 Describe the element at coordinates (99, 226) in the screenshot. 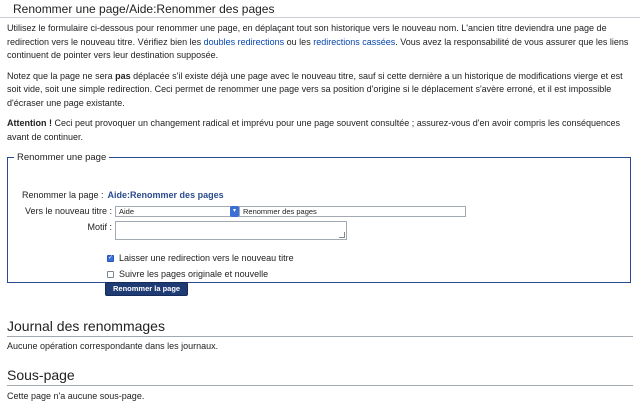

I see `reason-label: Motif :` at that location.